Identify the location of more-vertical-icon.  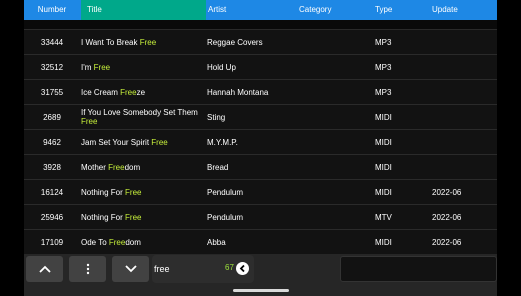
(87, 269).